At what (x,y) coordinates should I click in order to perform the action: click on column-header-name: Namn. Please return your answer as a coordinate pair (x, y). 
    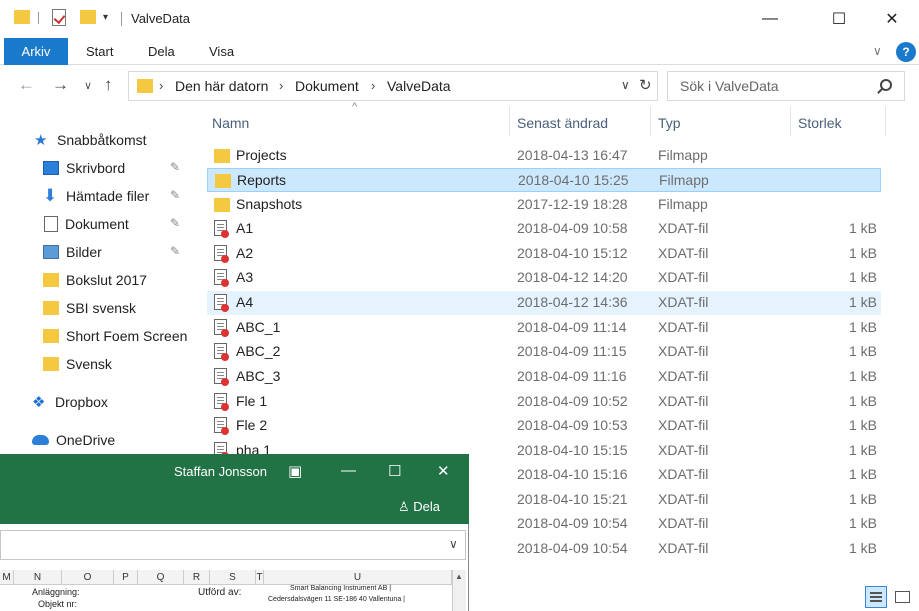
    Looking at the image, I should click on (230, 123).